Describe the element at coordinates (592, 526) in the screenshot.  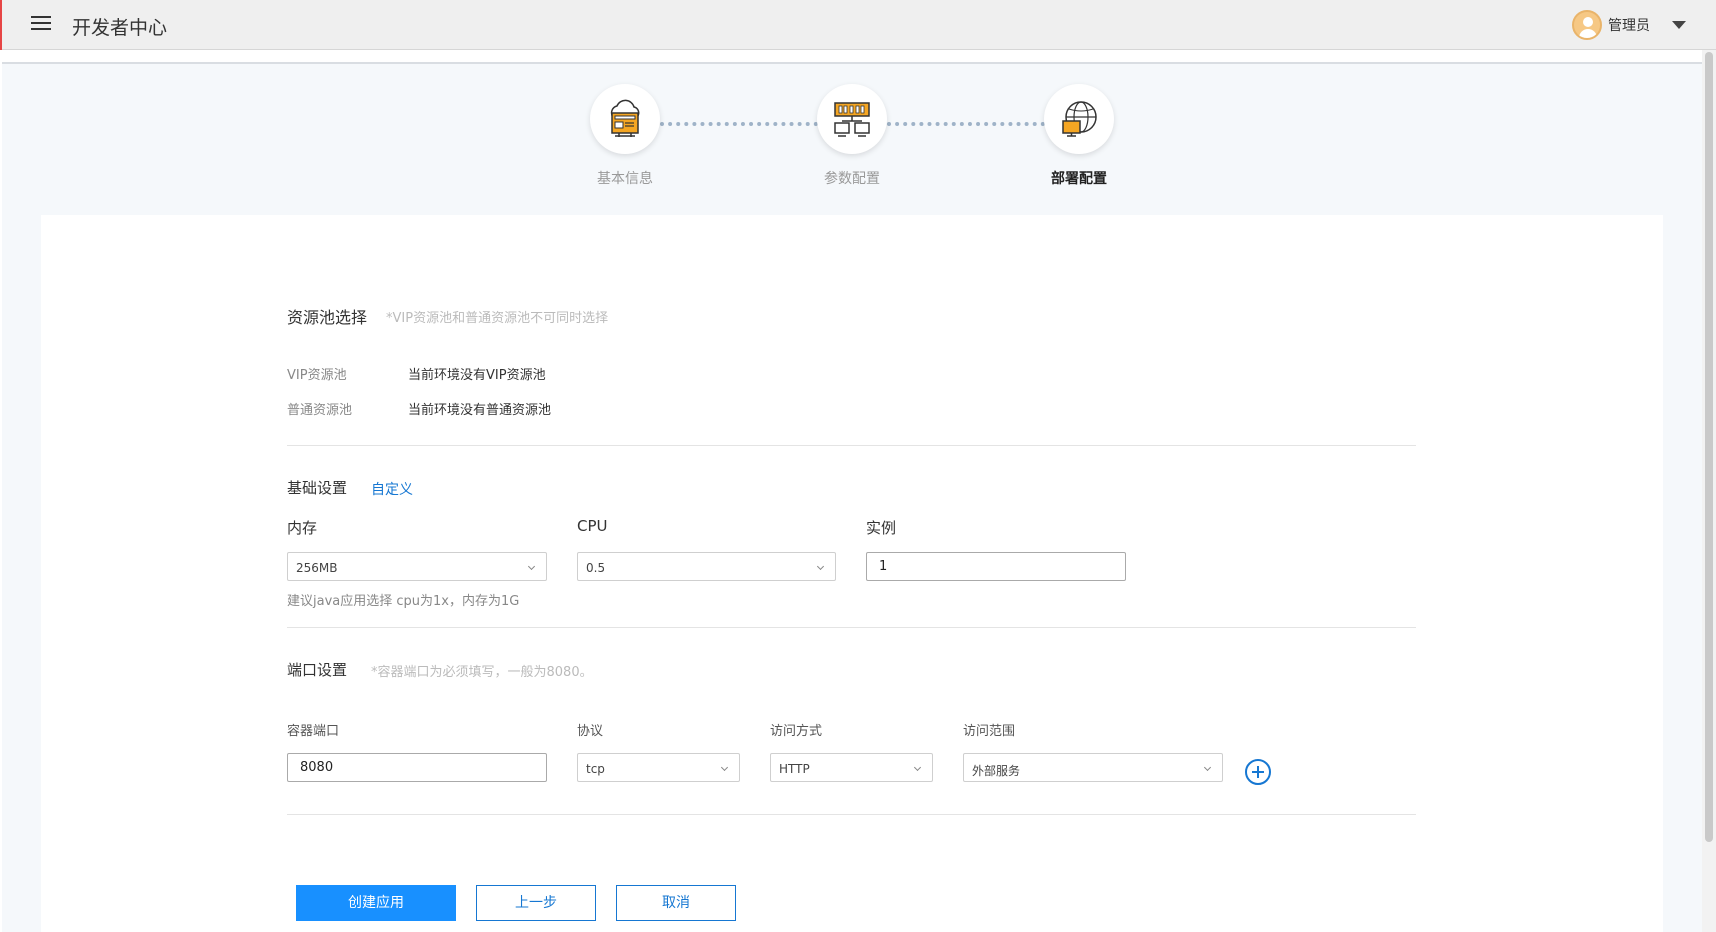
I see `cpu-label: CPU` at that location.